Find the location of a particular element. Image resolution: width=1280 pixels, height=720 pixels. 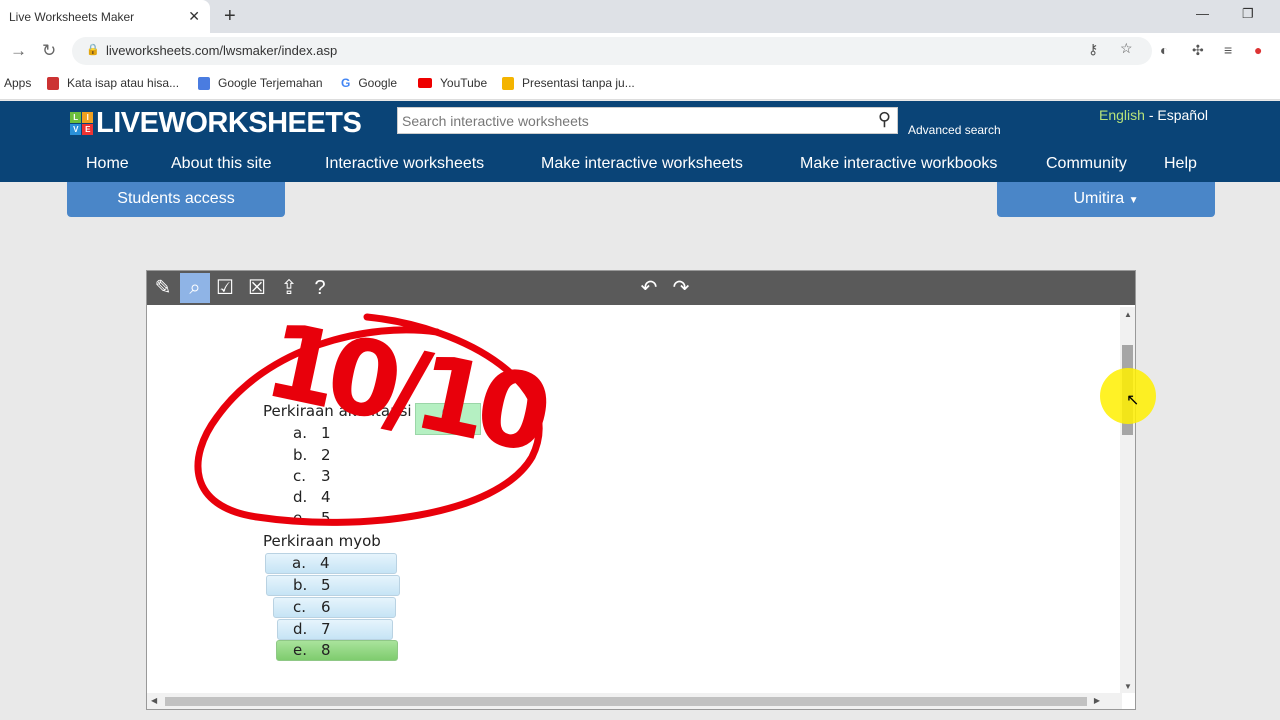

horizontal-scrollbar: ◀ ▶ is located at coordinates (634, 701).